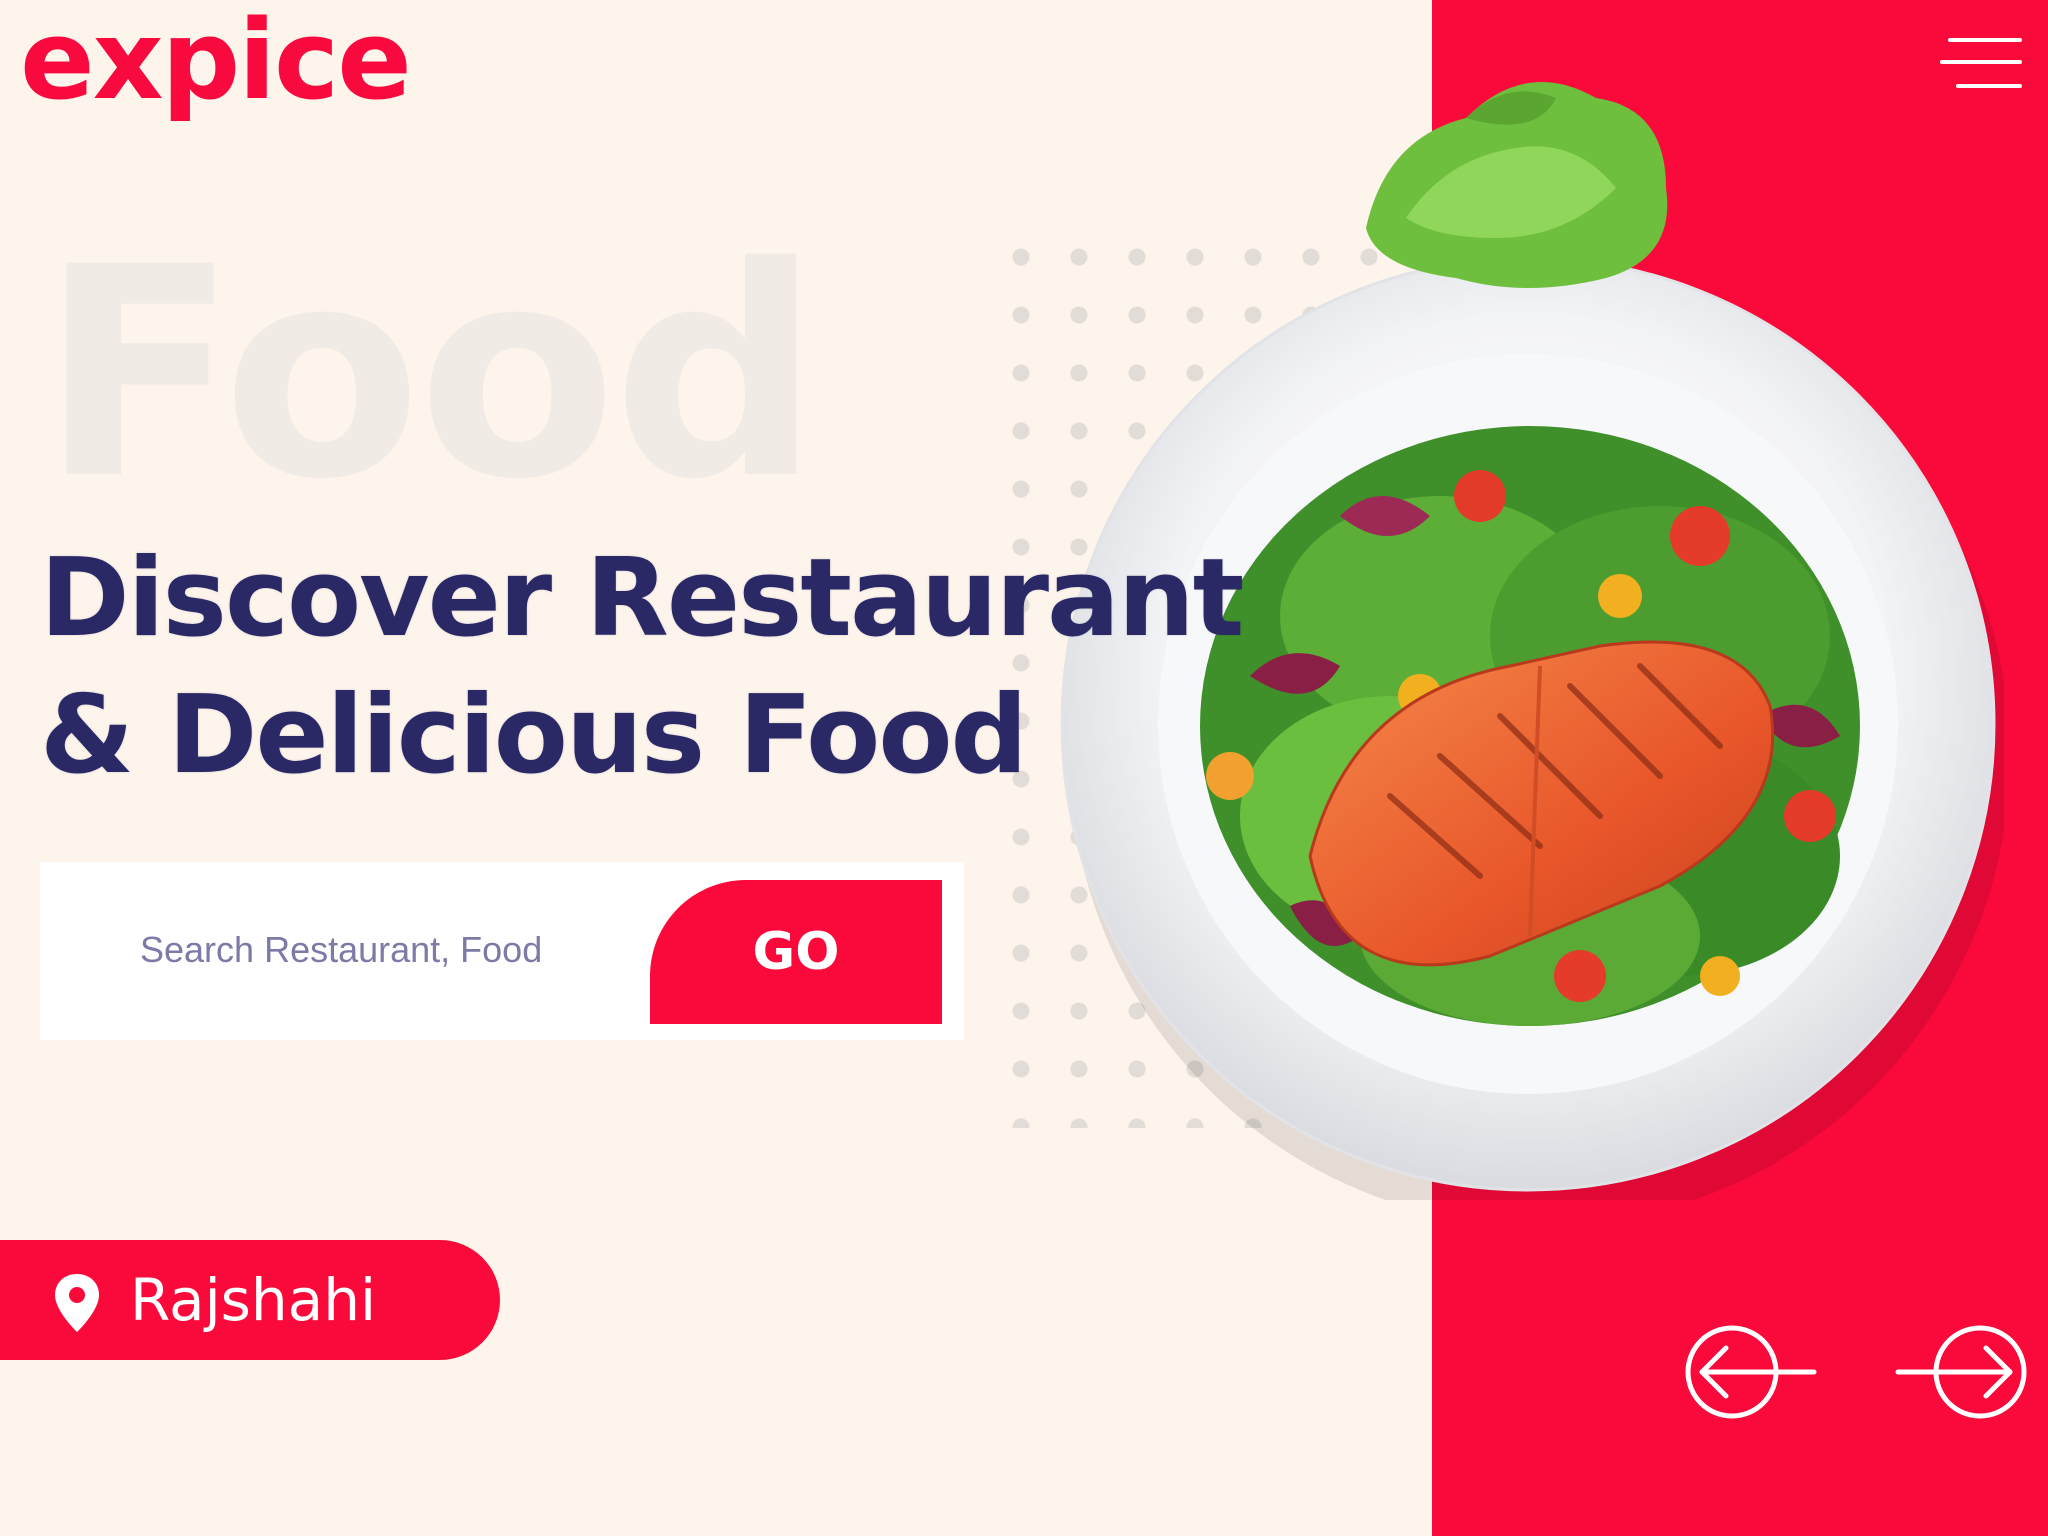 This screenshot has height=1536, width=2048. Describe the element at coordinates (216, 63) in the screenshot. I see `brand-logo: expice` at that location.